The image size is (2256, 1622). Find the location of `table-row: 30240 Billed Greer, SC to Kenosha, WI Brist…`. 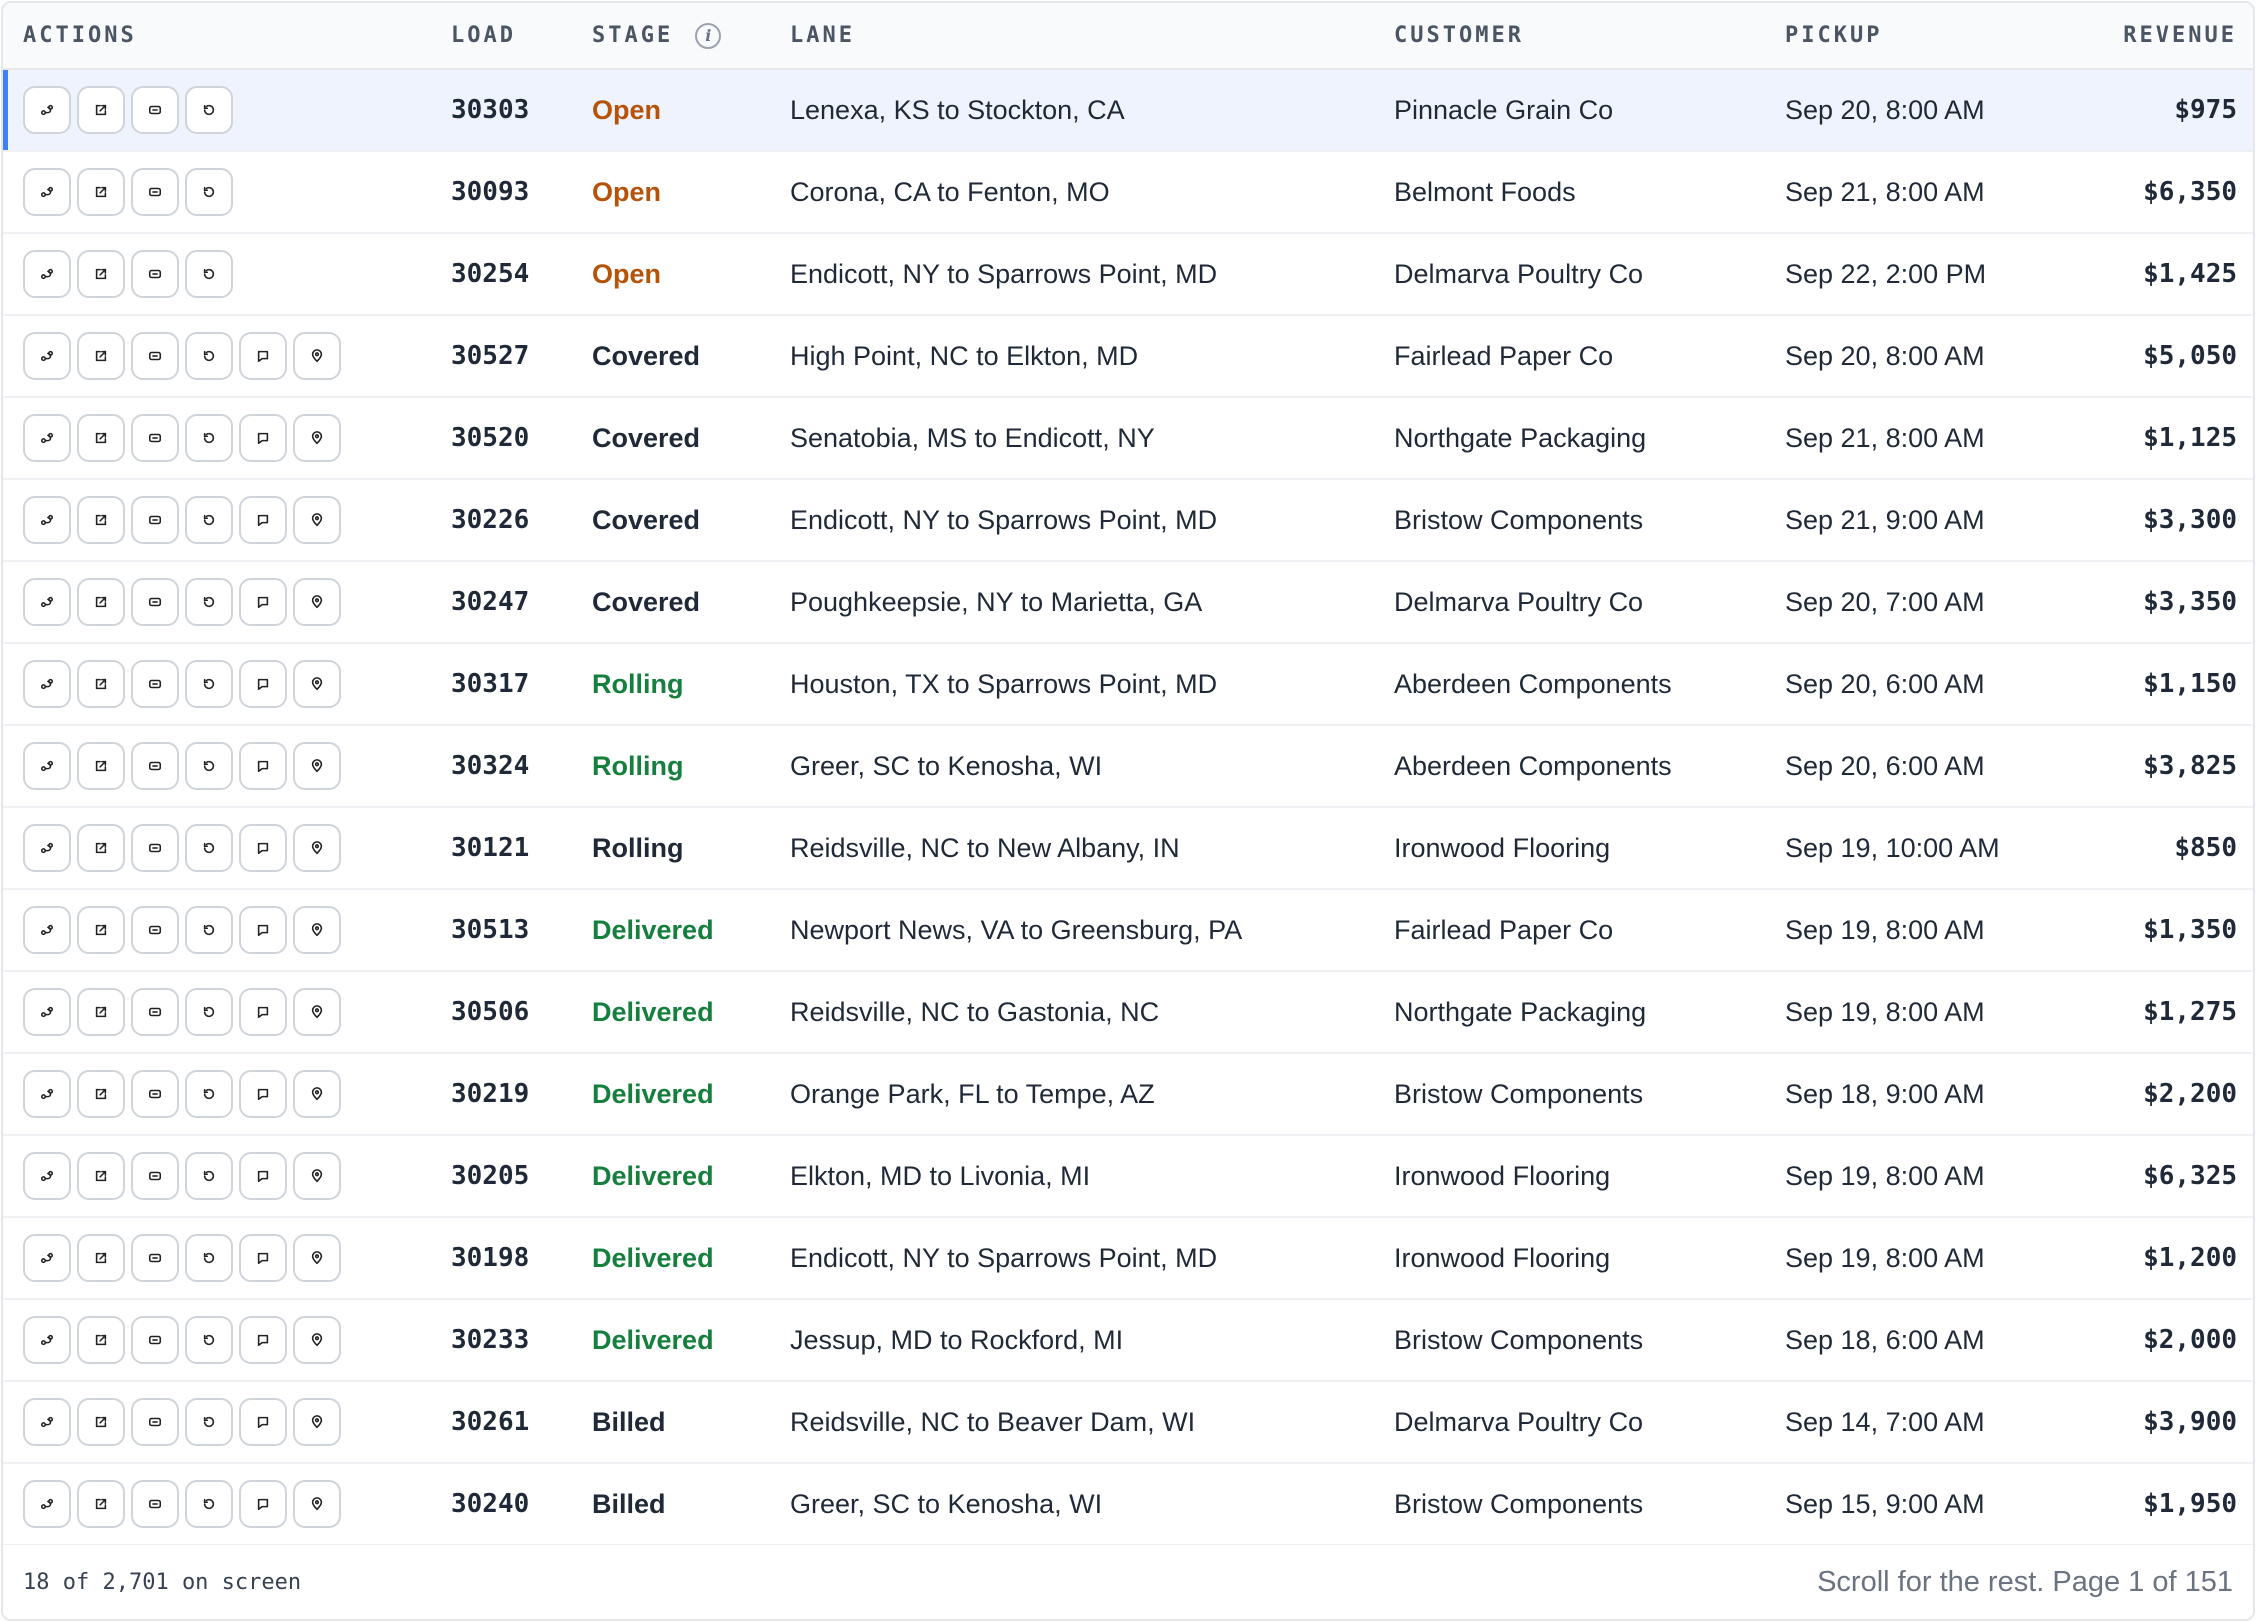

table-row: 30240 Billed Greer, SC to Kenosha, WI Brist… is located at coordinates (1128, 1504).